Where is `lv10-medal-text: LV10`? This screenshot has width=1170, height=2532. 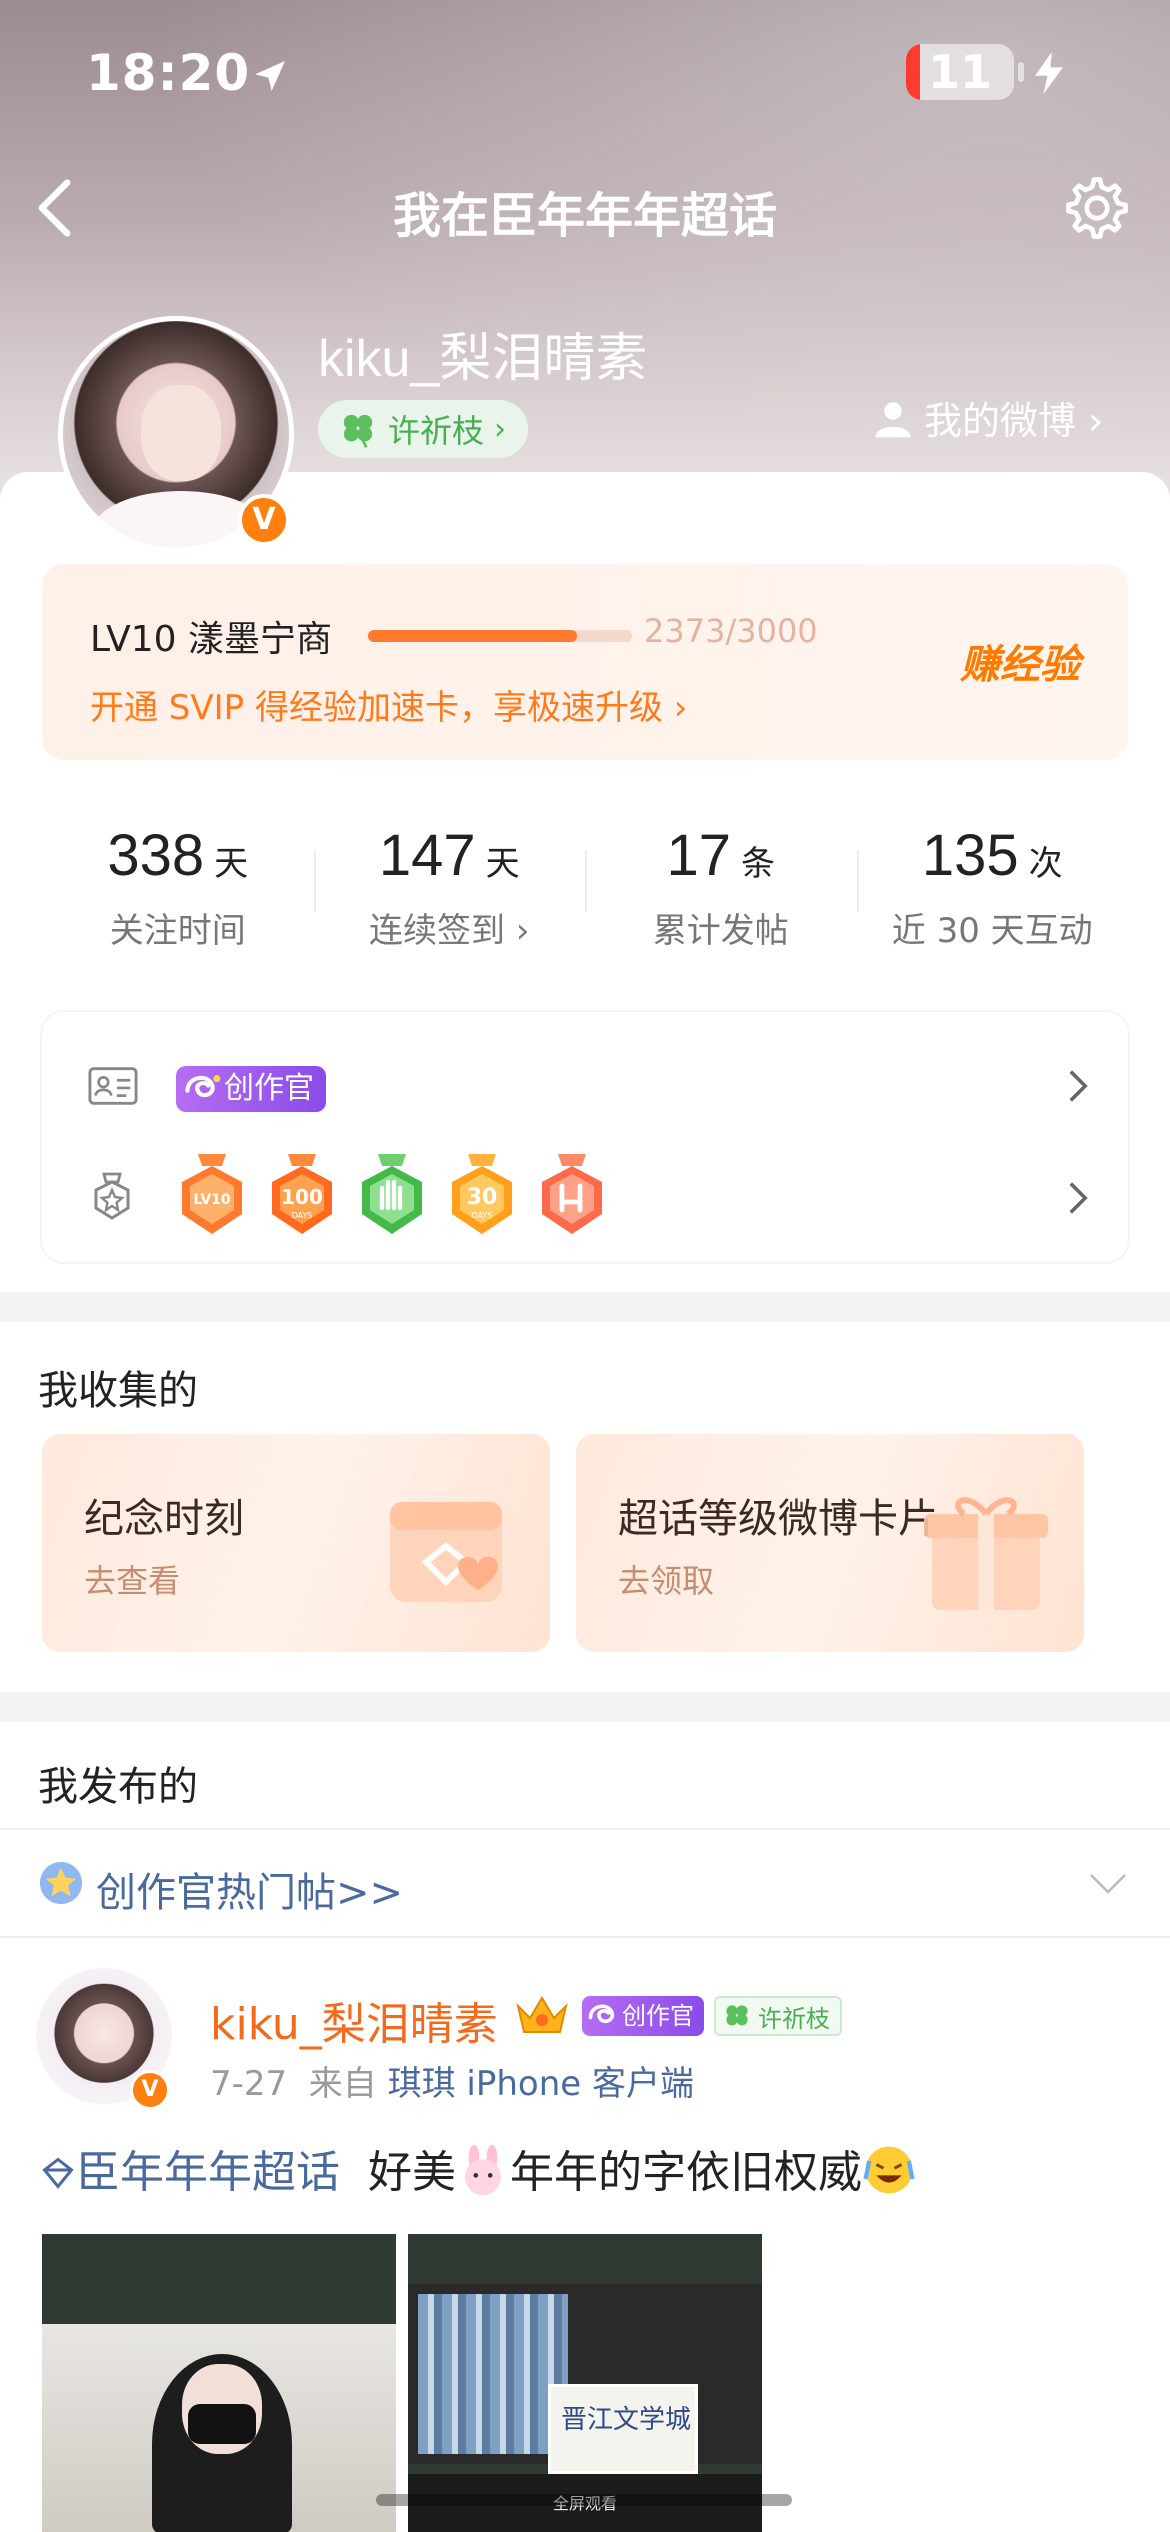 lv10-medal-text: LV10 is located at coordinates (212, 1200).